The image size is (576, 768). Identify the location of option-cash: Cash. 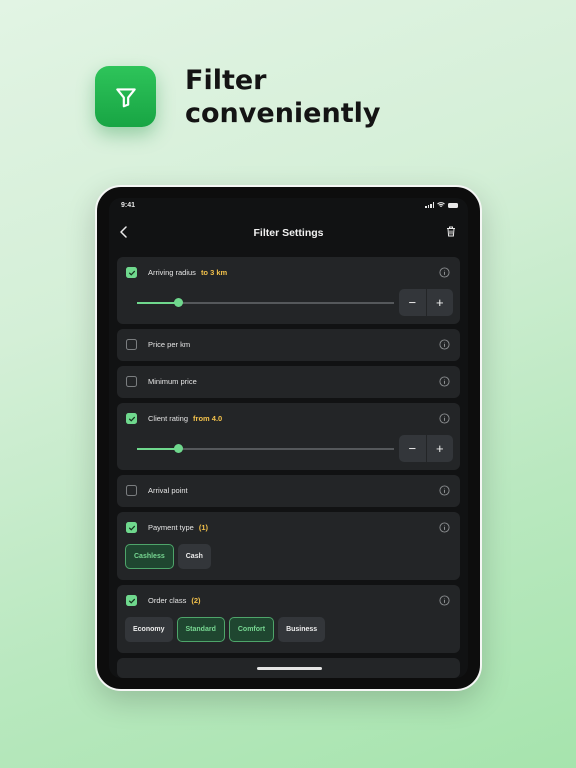
(194, 556).